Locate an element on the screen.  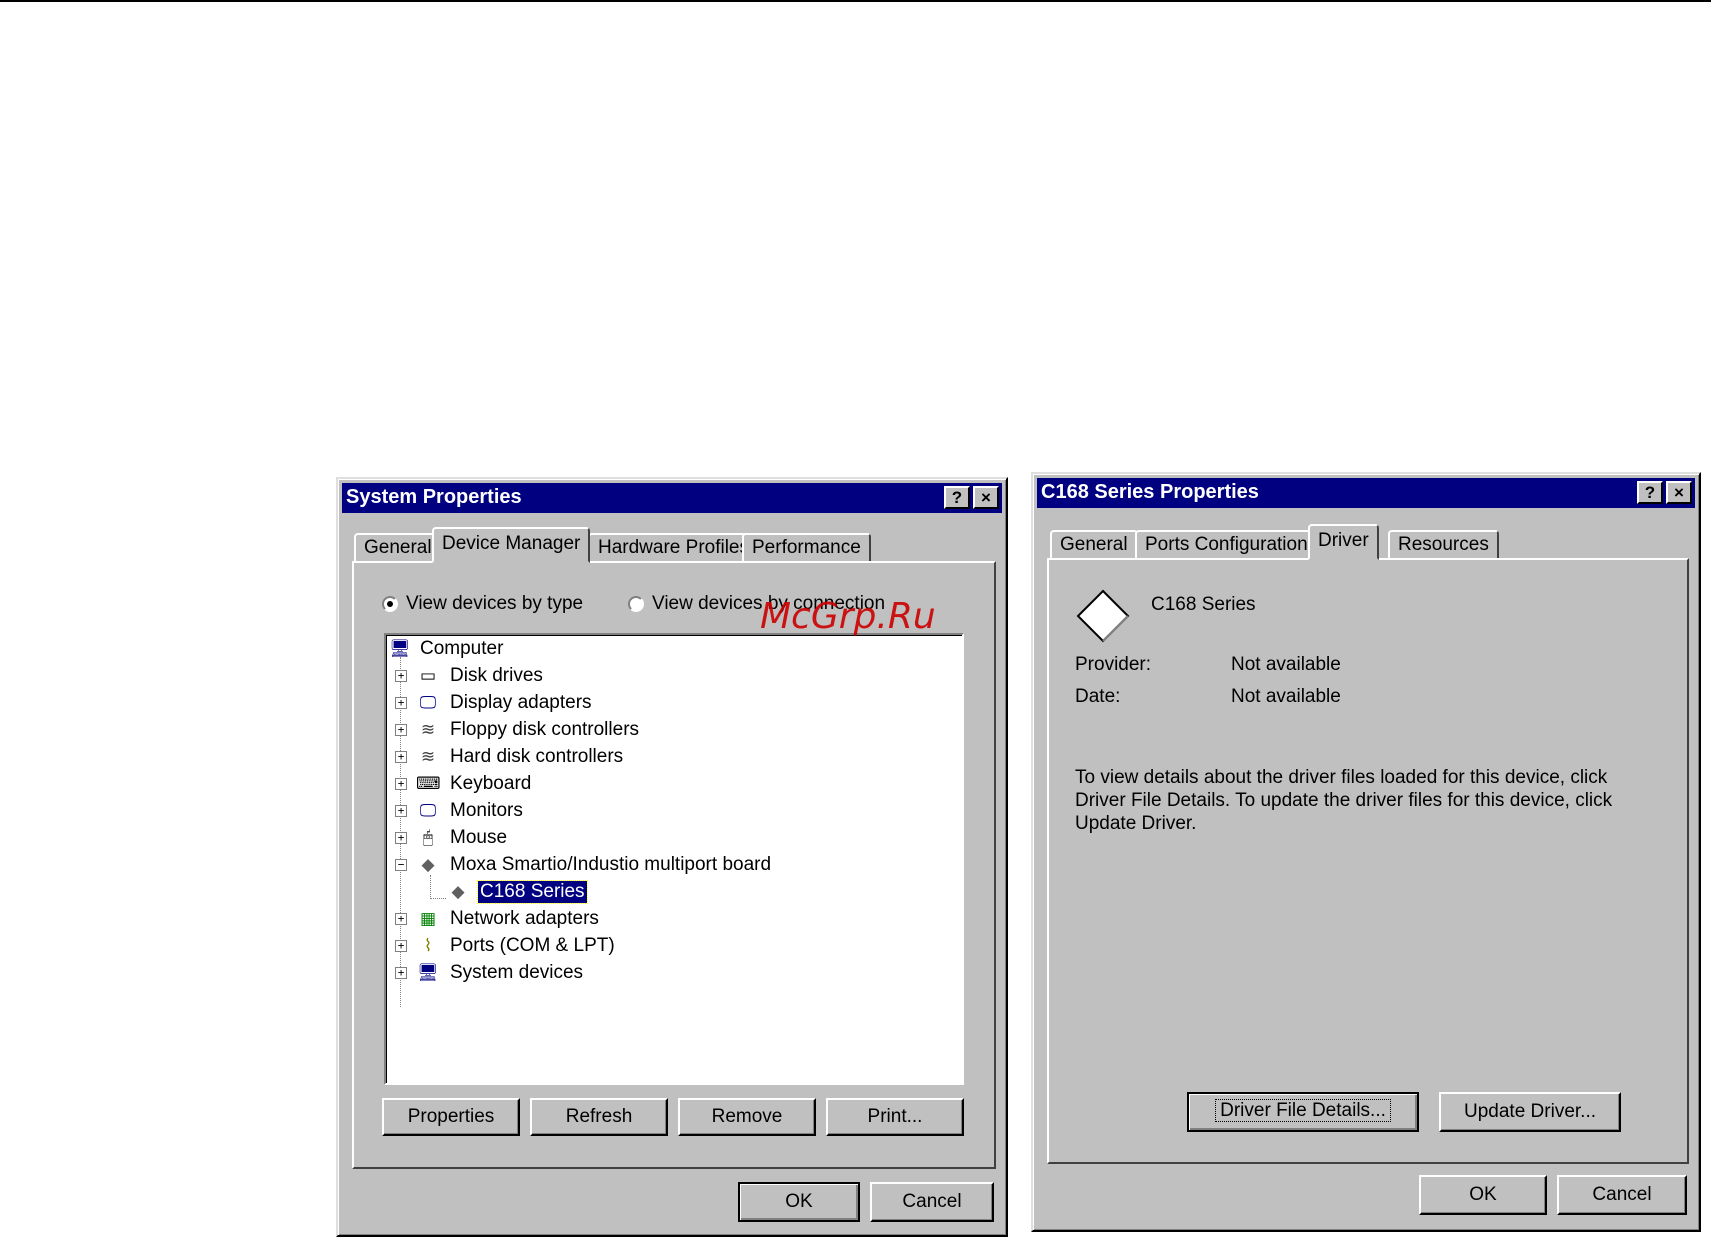
remove-button: Remove is located at coordinates (747, 1117).